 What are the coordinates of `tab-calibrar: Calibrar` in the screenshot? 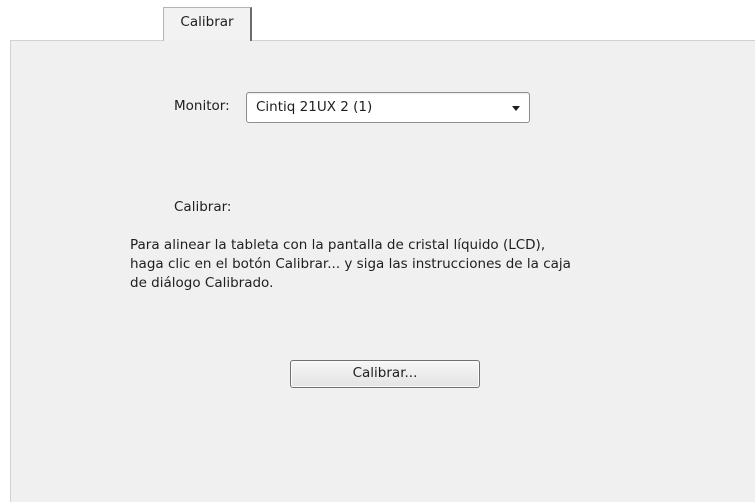 It's located at (207, 24).